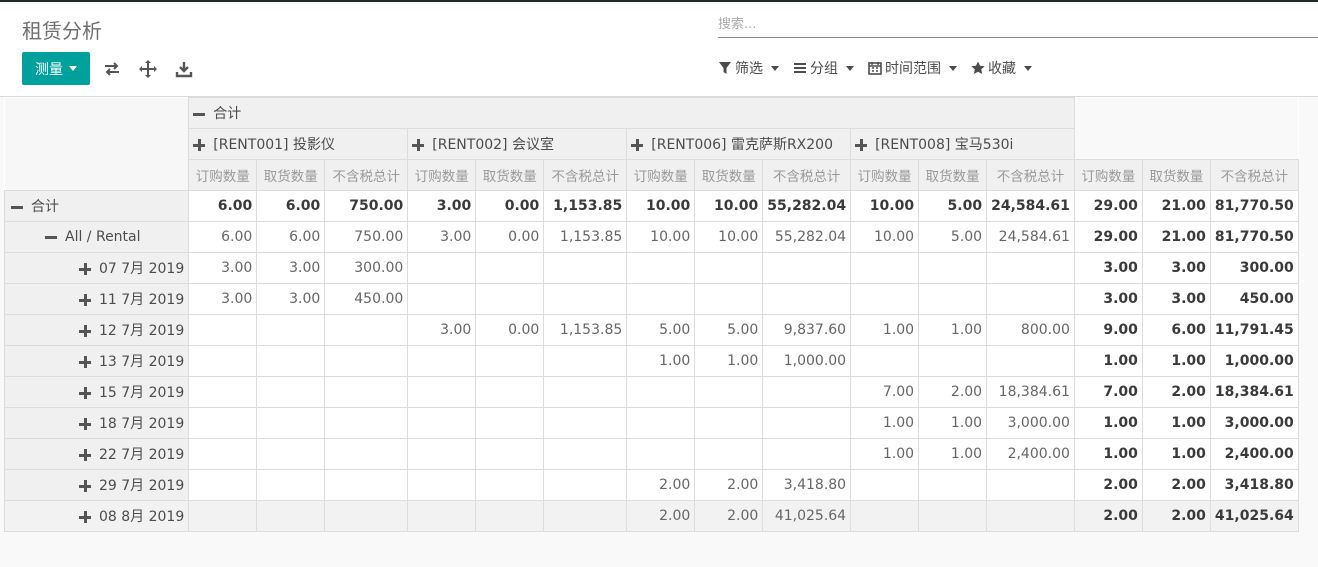 This screenshot has height=567, width=1318. I want to click on pivot-cell: 11,791.45, so click(1254, 330).